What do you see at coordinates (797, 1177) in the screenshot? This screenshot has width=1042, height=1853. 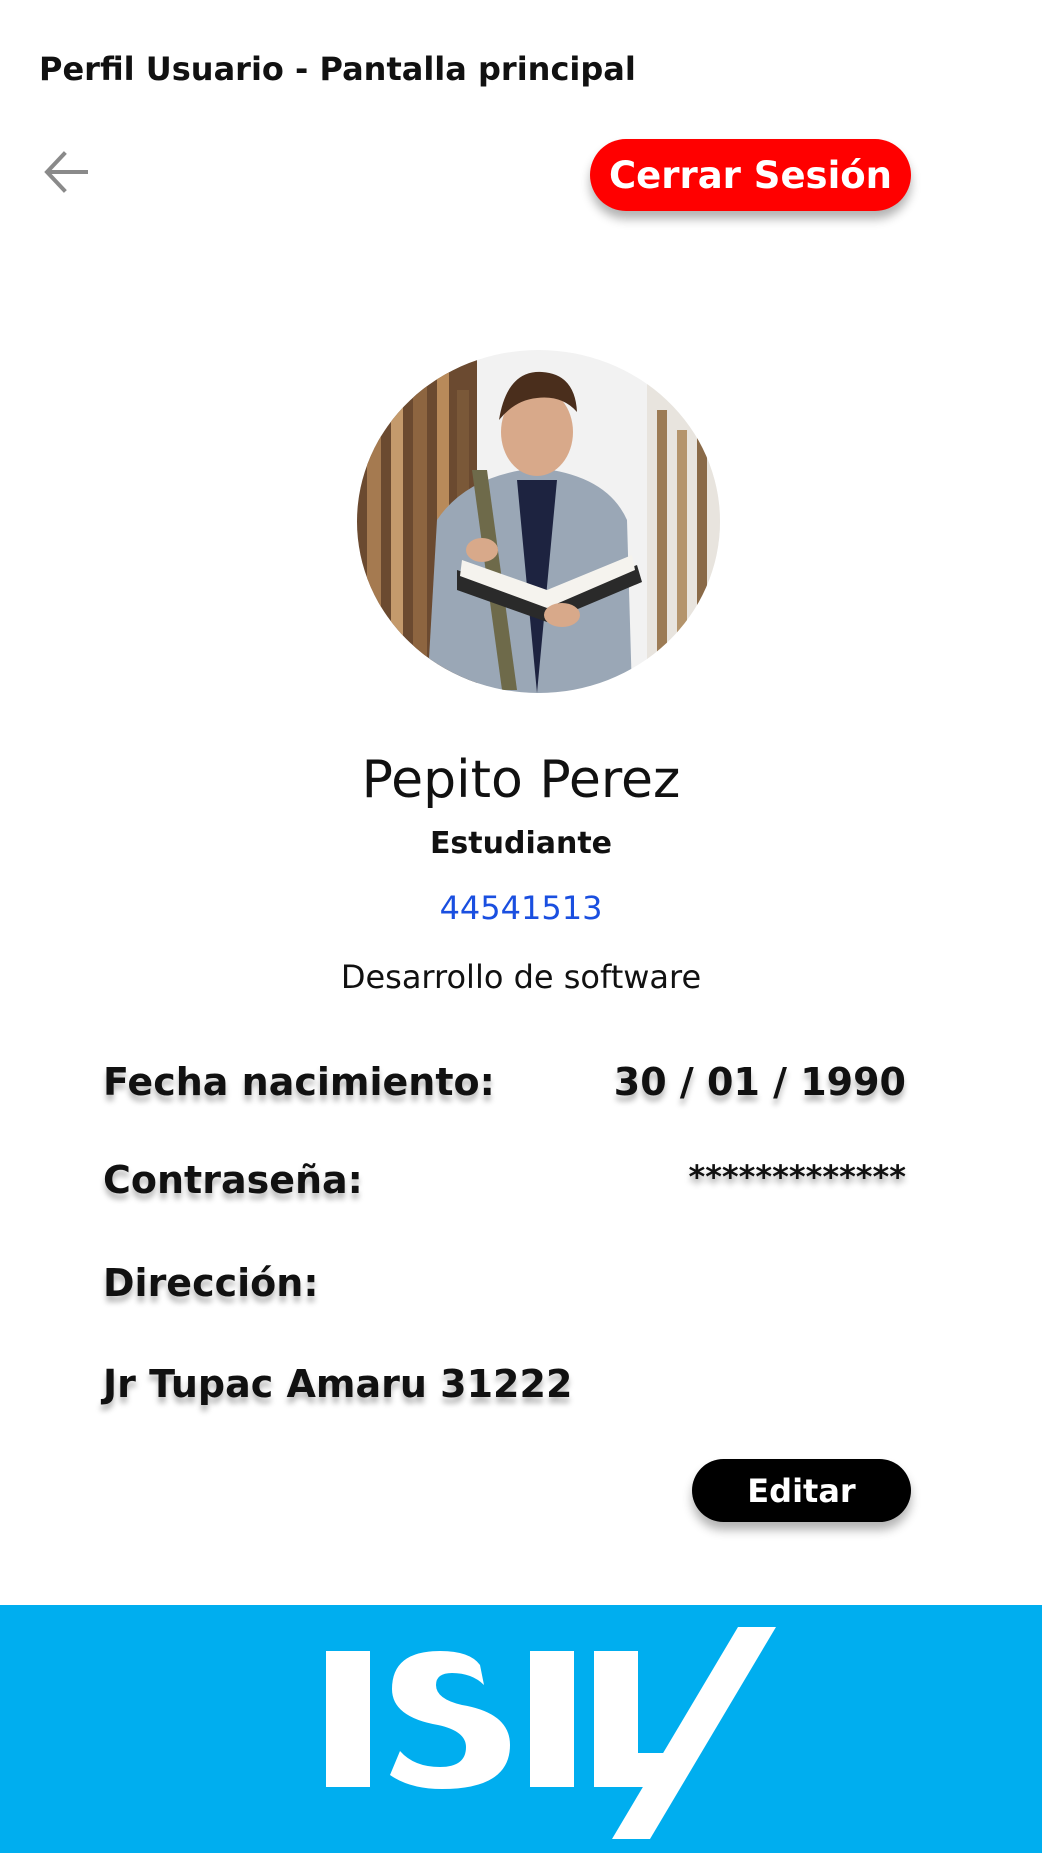 I see `password-value: *************` at bounding box center [797, 1177].